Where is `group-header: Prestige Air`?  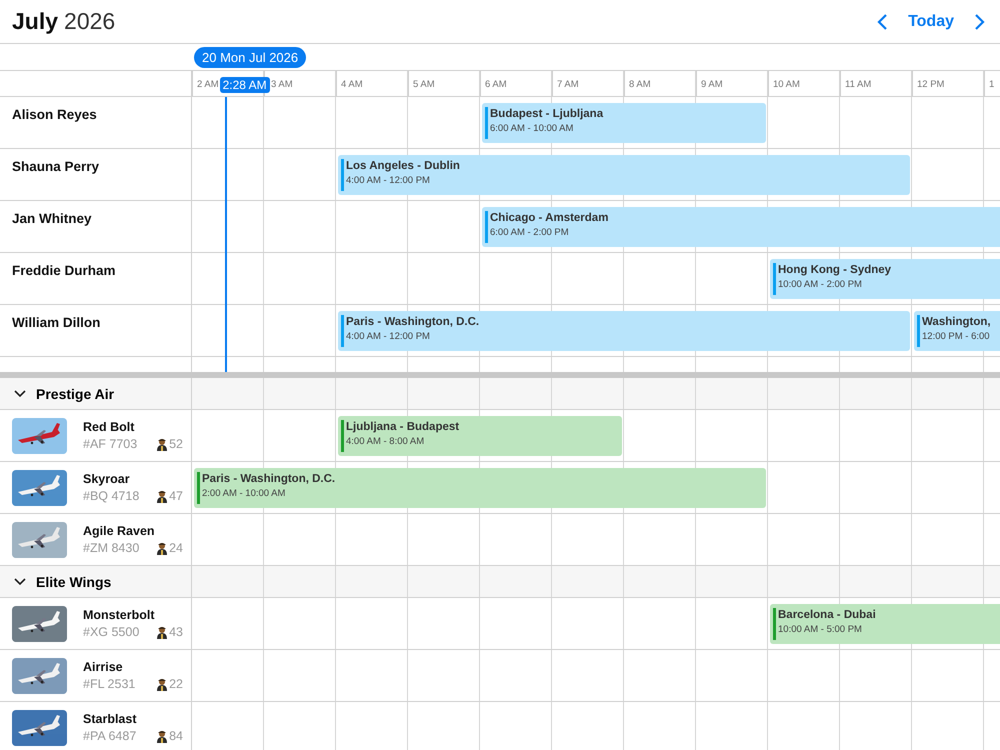 group-header: Prestige Air is located at coordinates (95, 393).